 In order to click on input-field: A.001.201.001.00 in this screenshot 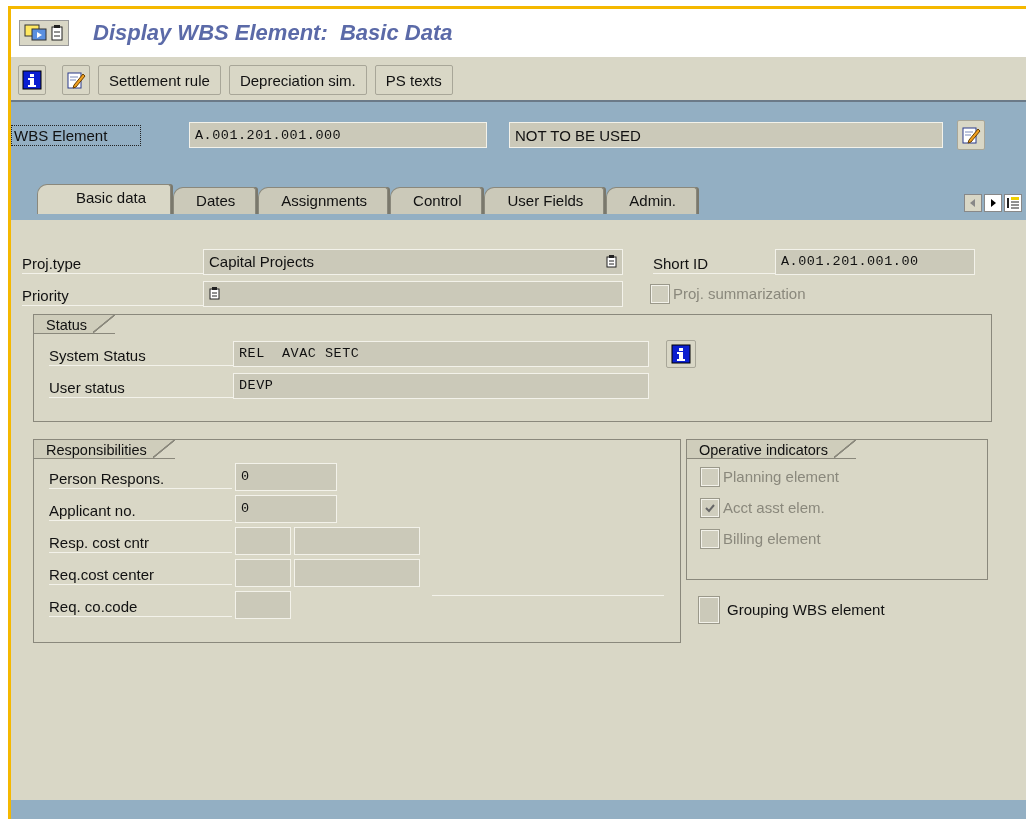, I will do `click(875, 261)`.